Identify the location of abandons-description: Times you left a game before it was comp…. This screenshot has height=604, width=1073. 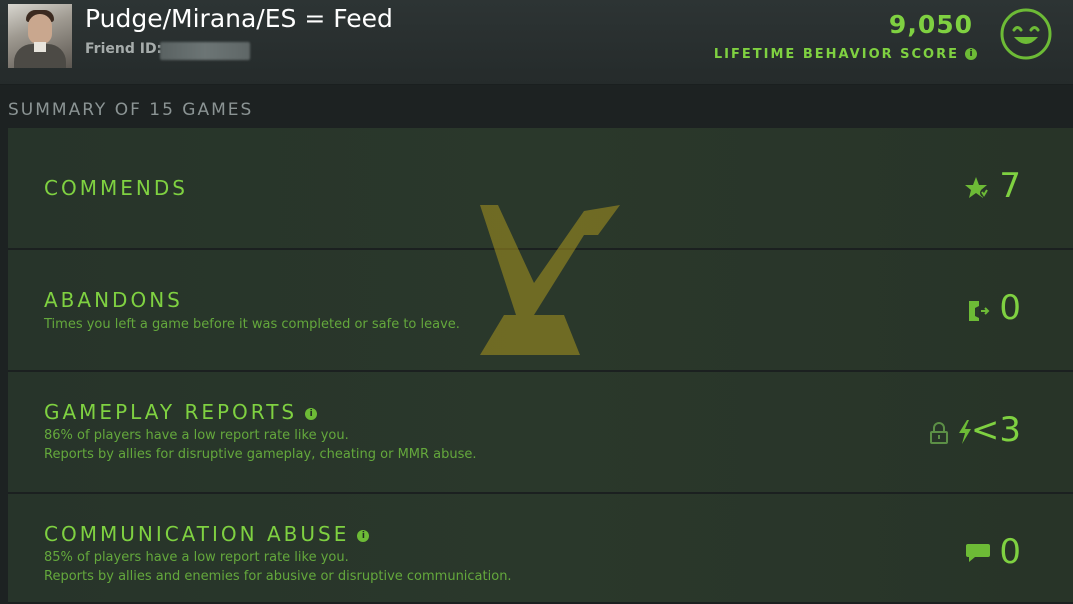
(252, 324).